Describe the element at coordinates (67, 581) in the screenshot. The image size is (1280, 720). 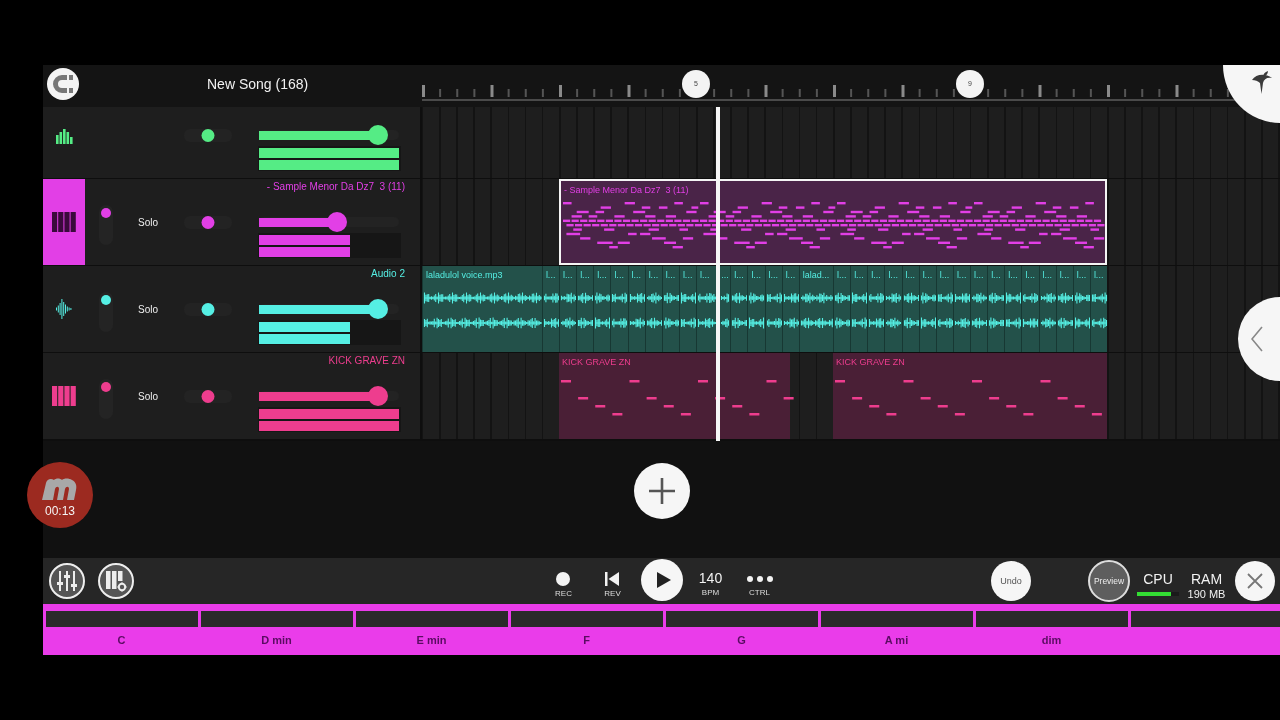
I see `mixer-button` at that location.